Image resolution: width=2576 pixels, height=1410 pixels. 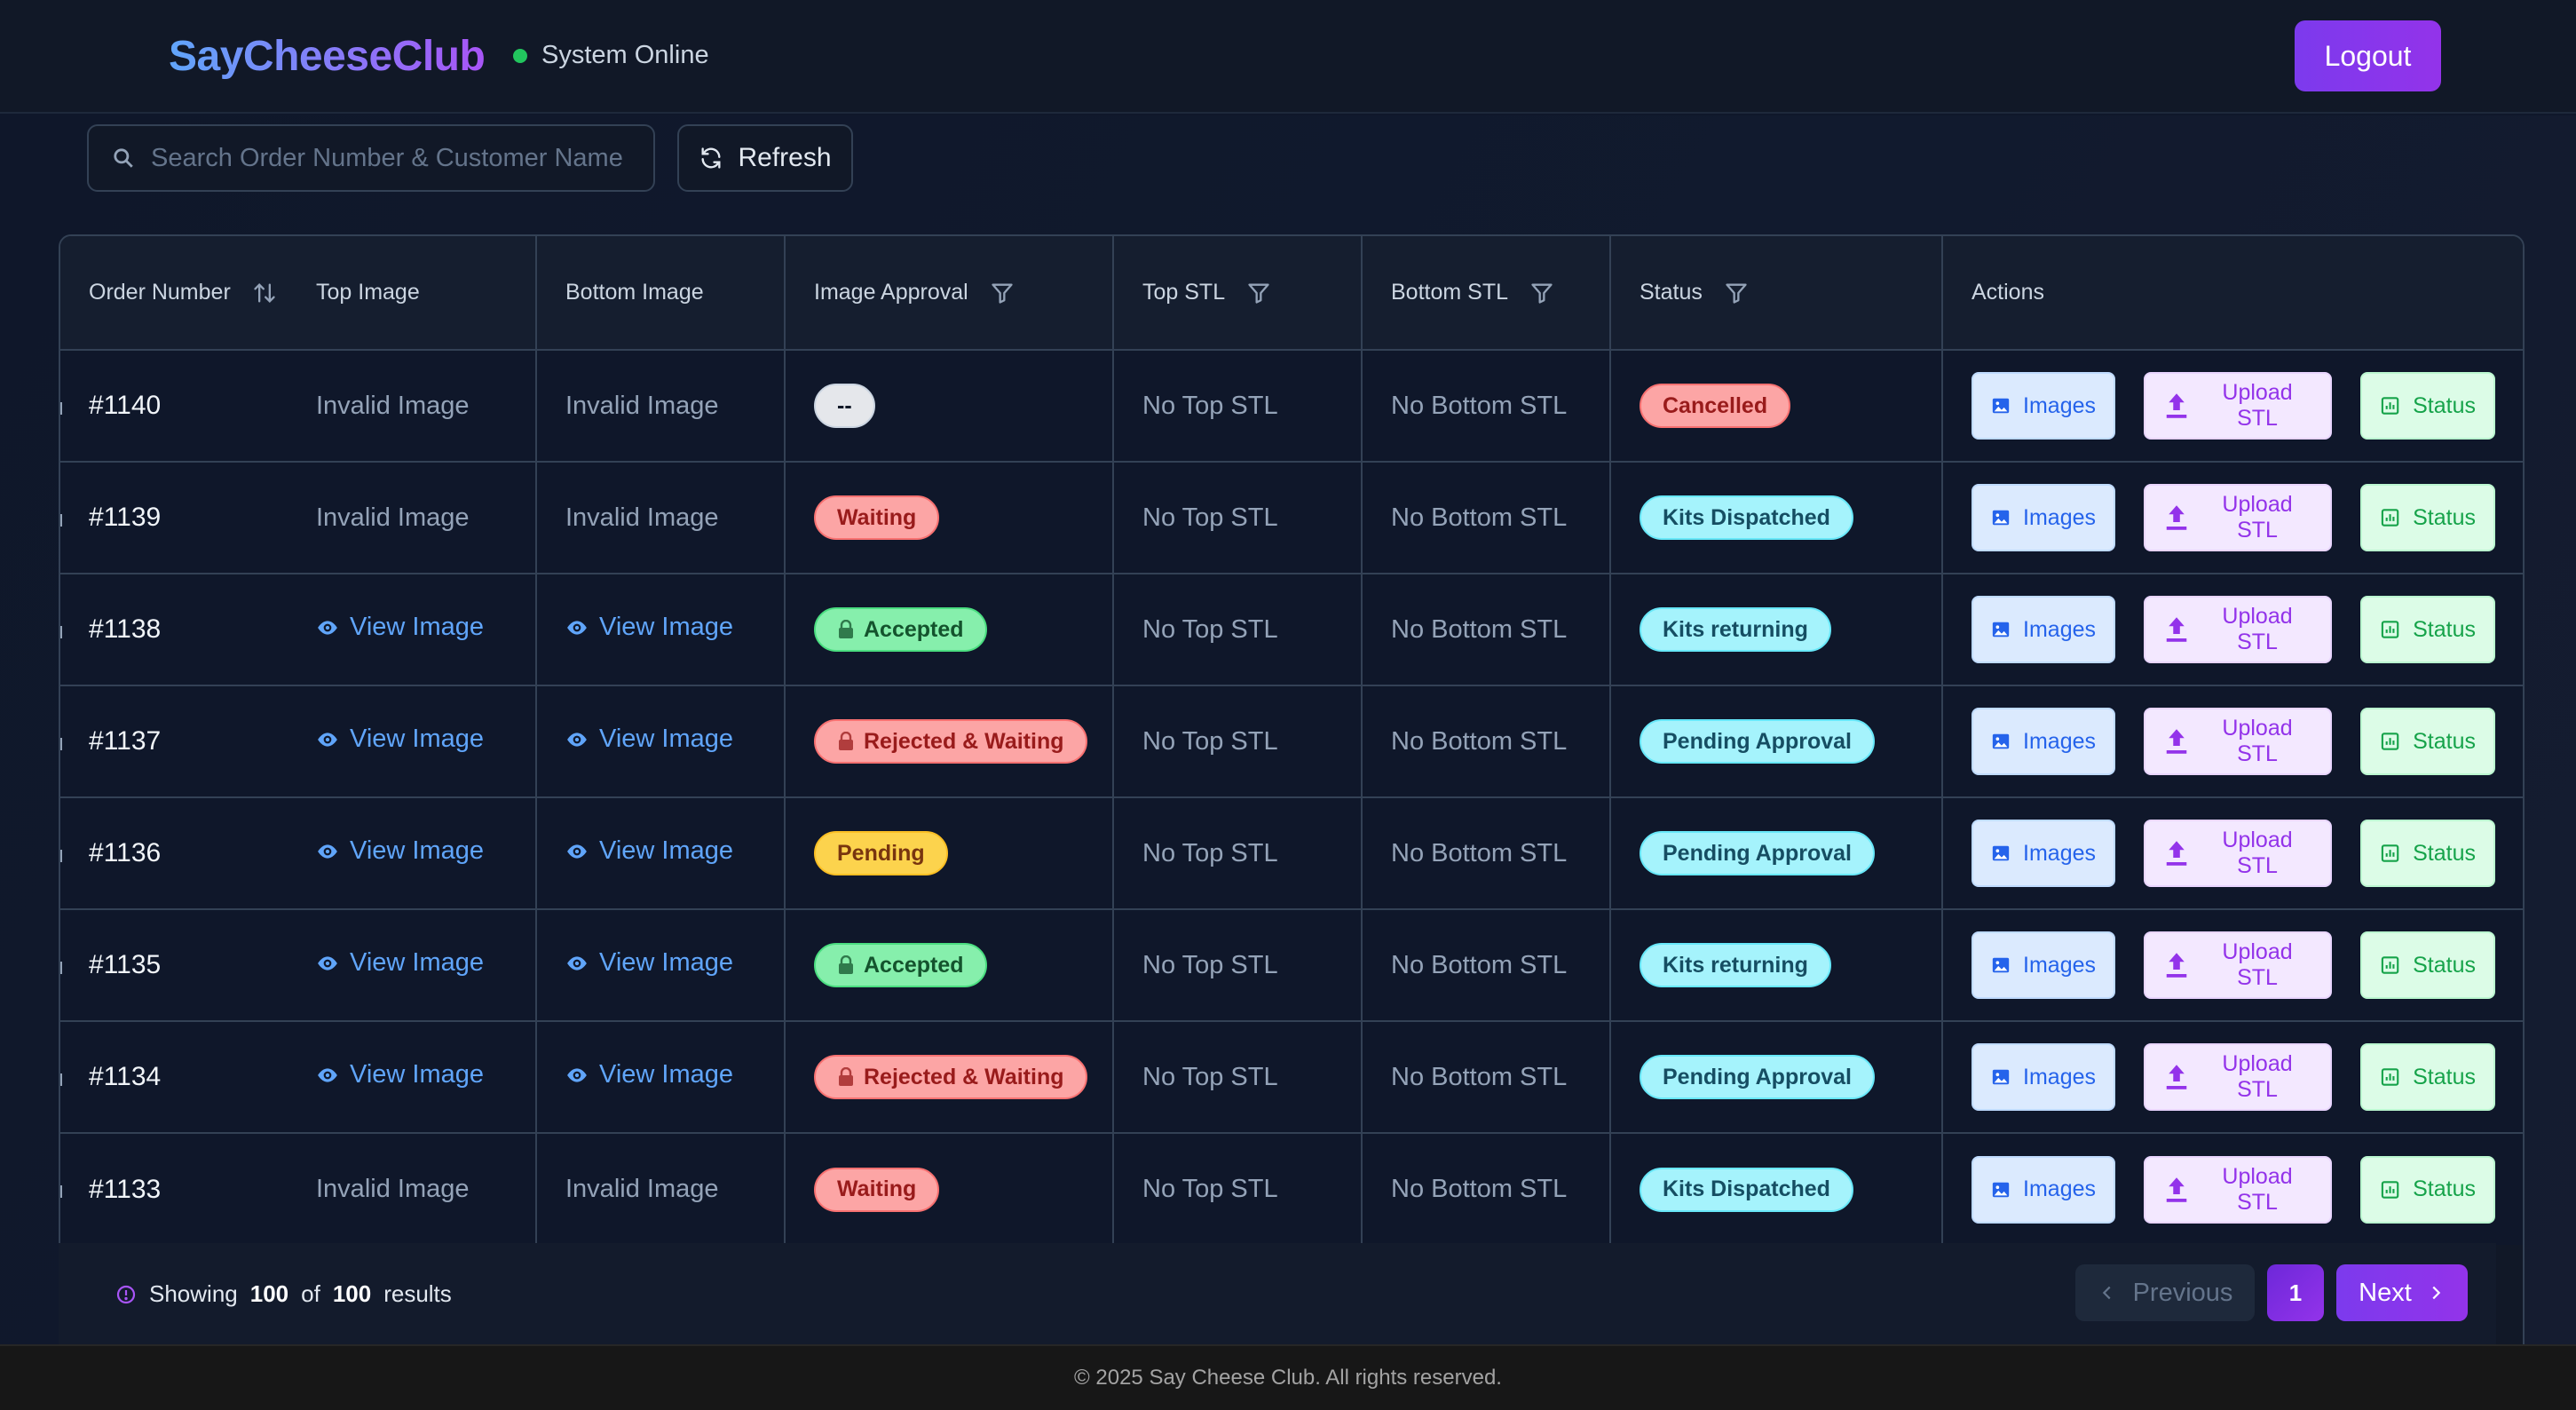 I want to click on order-number-cell: #1138, so click(x=174, y=630).